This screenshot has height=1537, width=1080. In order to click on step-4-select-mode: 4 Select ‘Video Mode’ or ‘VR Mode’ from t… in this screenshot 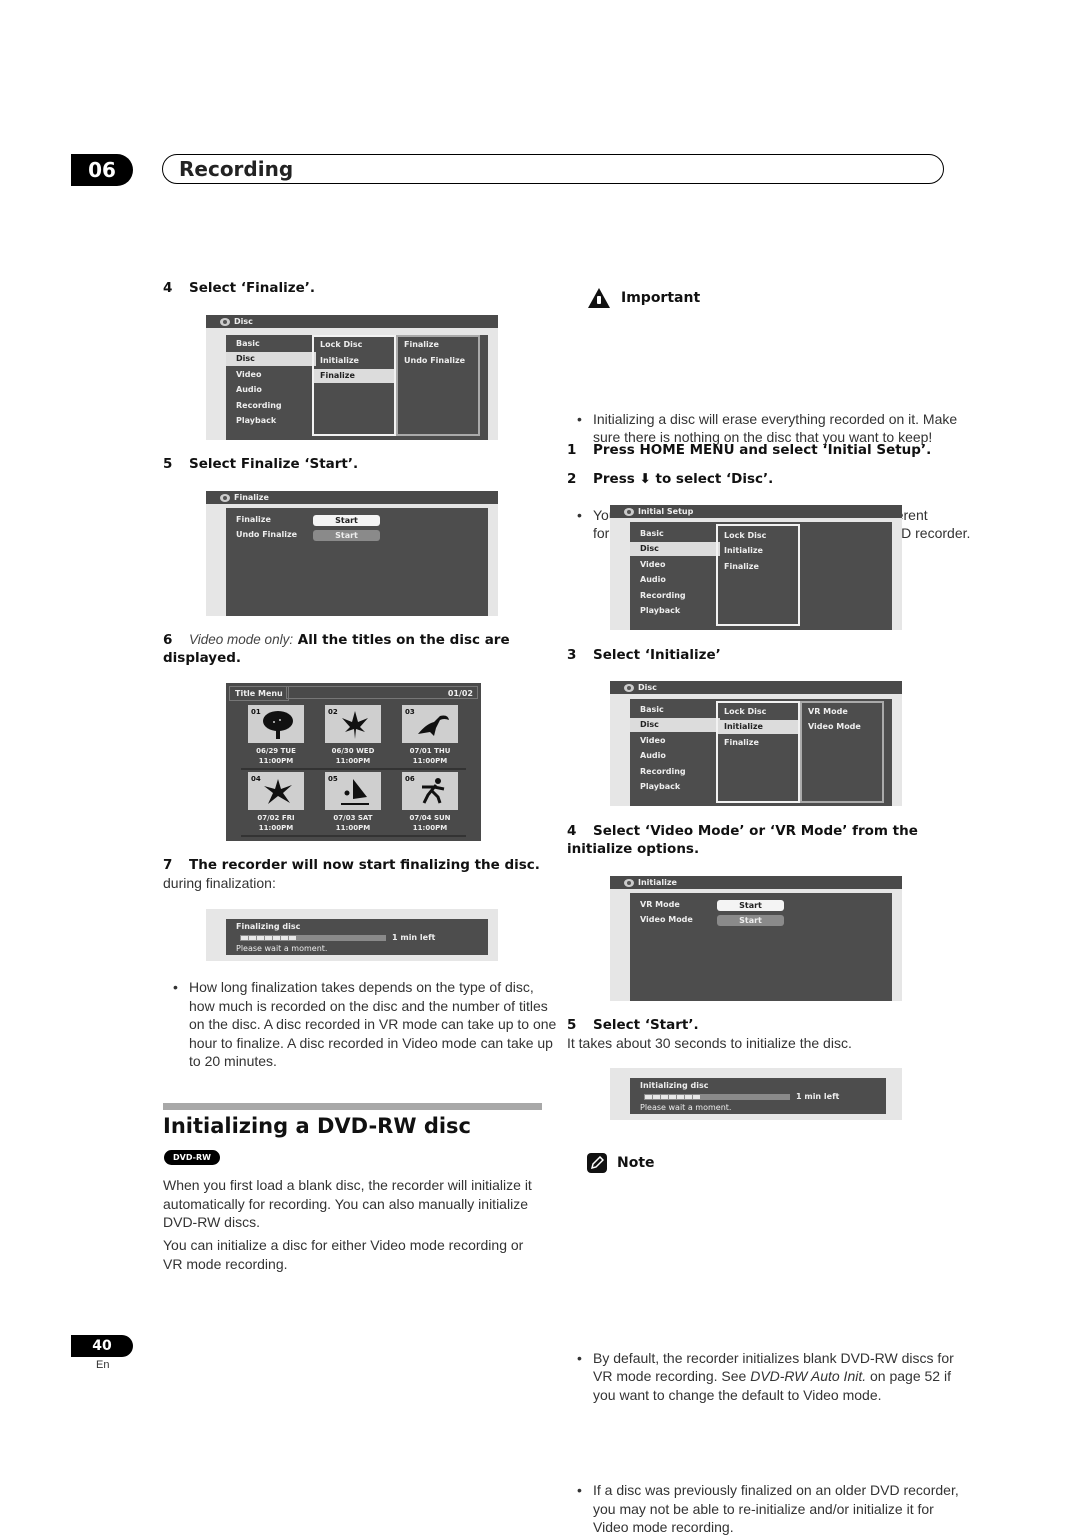, I will do `click(757, 840)`.